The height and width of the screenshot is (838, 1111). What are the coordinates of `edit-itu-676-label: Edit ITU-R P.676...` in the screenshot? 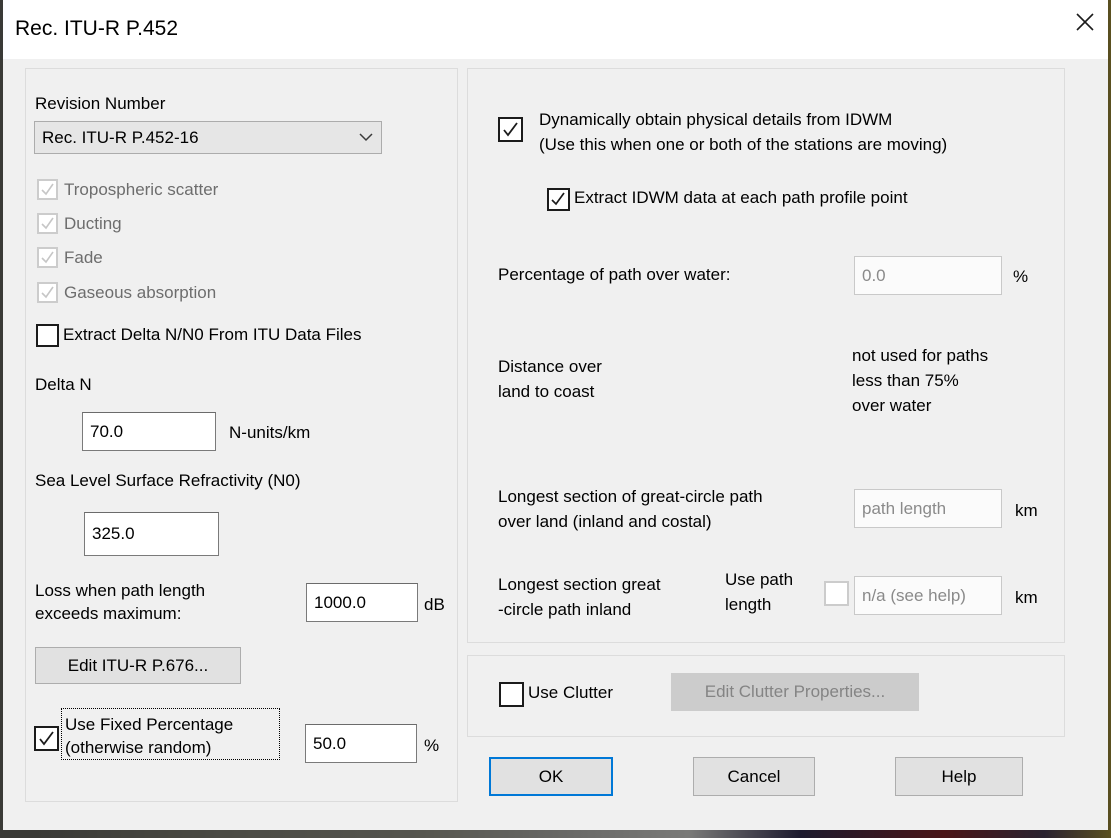 It's located at (138, 665).